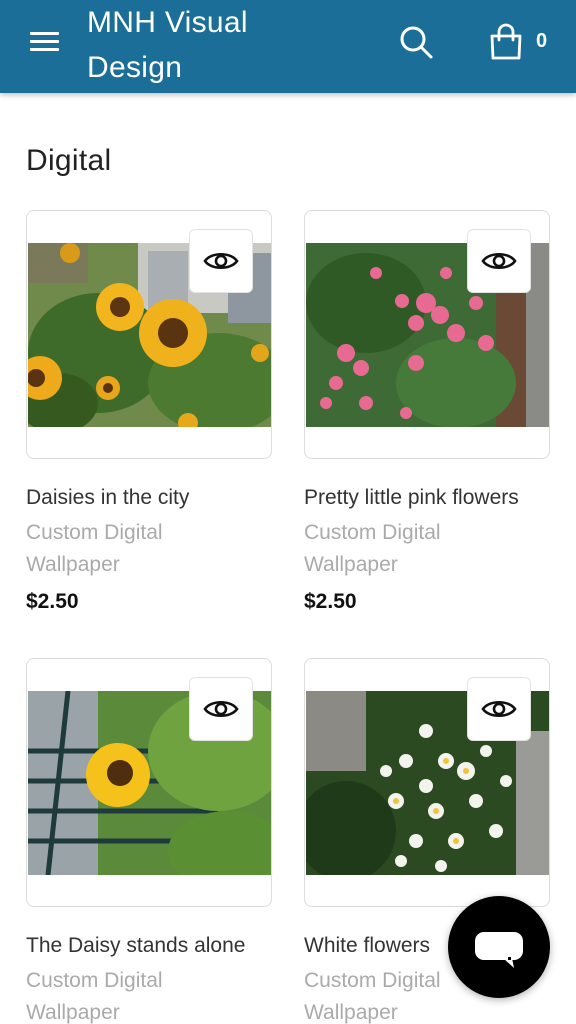  I want to click on shopping-bag-icon, so click(506, 41).